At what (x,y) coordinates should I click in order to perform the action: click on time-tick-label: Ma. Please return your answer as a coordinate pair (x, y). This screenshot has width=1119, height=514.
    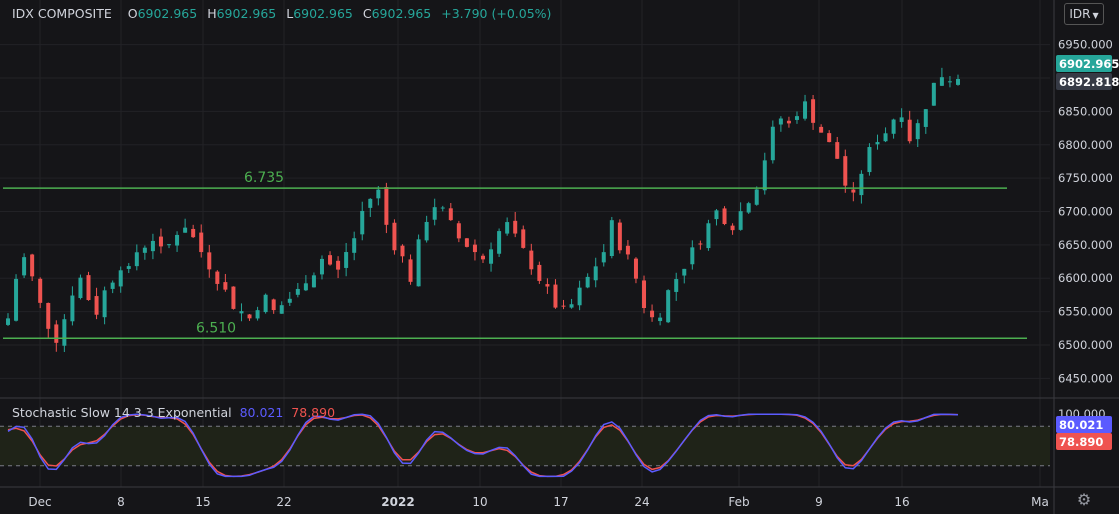
    Looking at the image, I should click on (1040, 502).